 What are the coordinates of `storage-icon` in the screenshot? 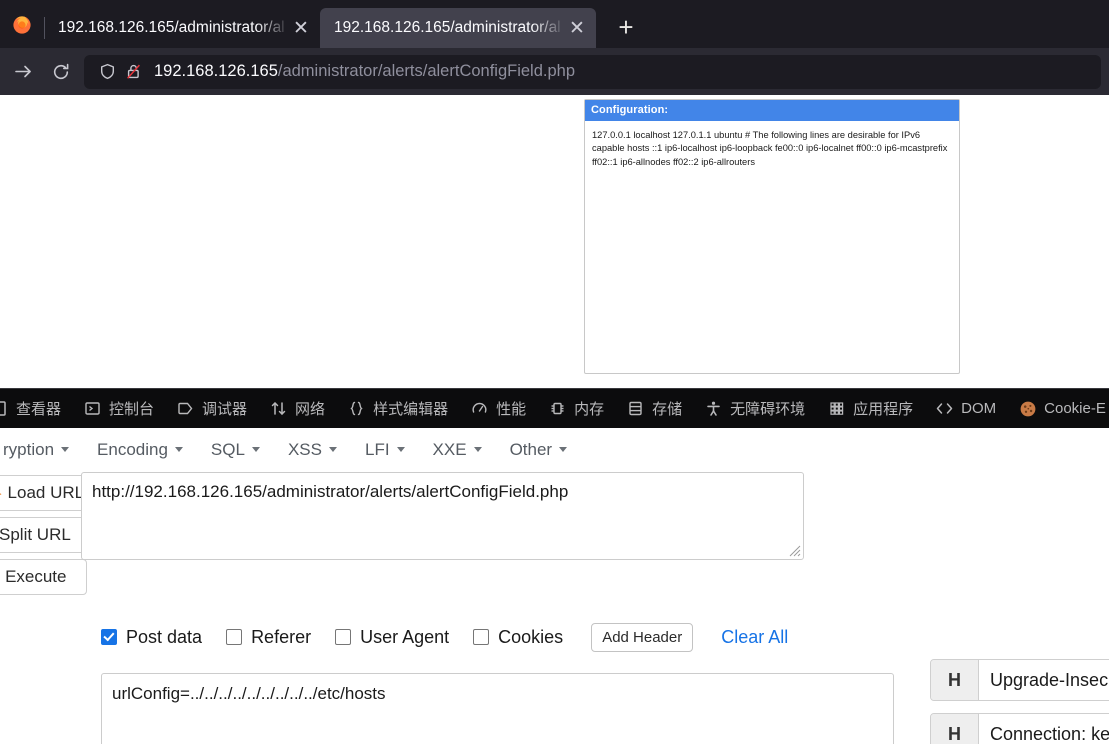 It's located at (635, 408).